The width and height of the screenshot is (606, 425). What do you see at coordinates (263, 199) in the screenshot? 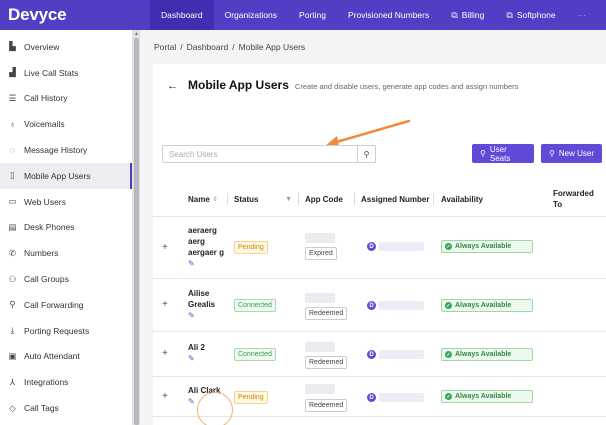
I see `header-status: Status ▼` at bounding box center [263, 199].